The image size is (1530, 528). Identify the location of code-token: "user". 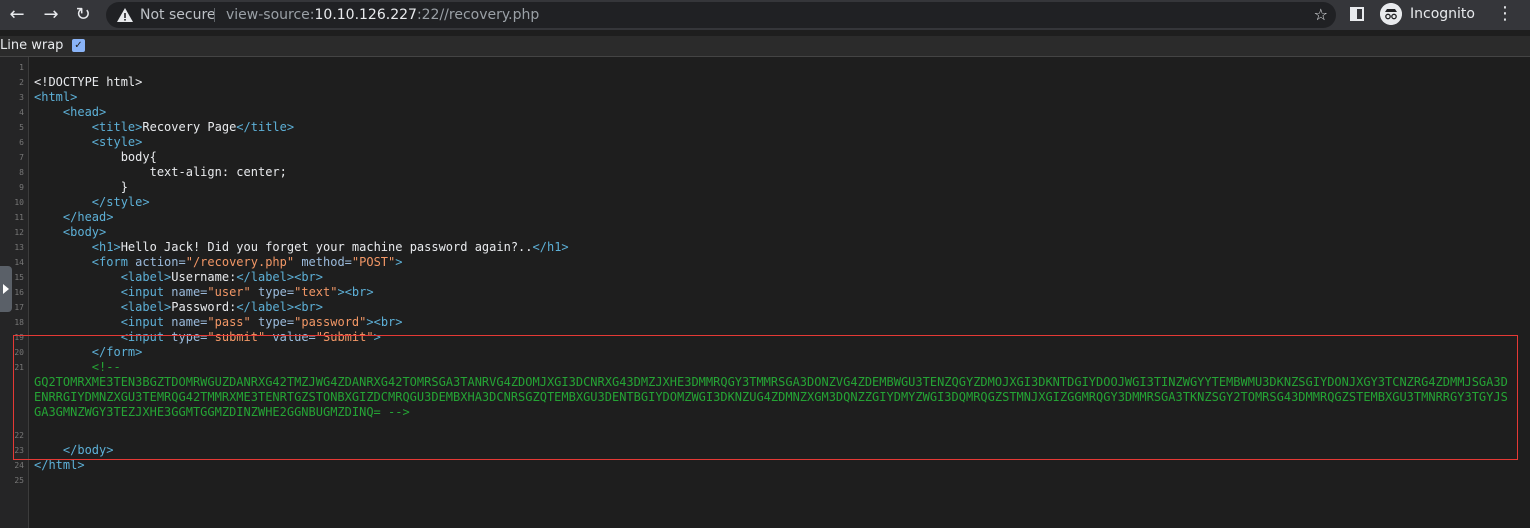
(229, 292).